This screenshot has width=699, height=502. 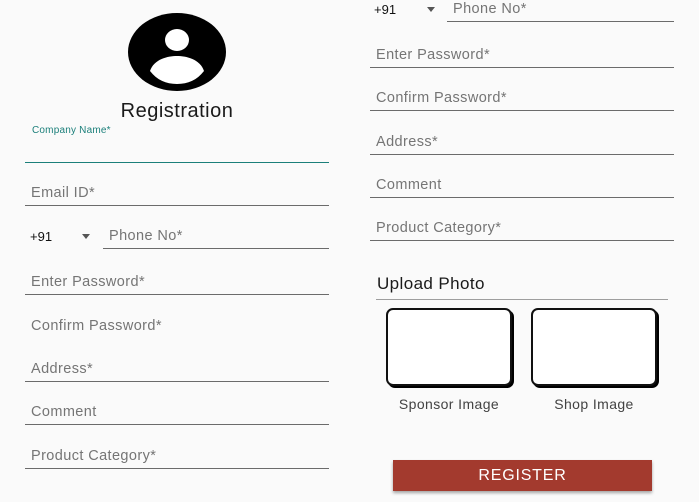 I want to click on shop-image-label: Shop Image, so click(x=594, y=404).